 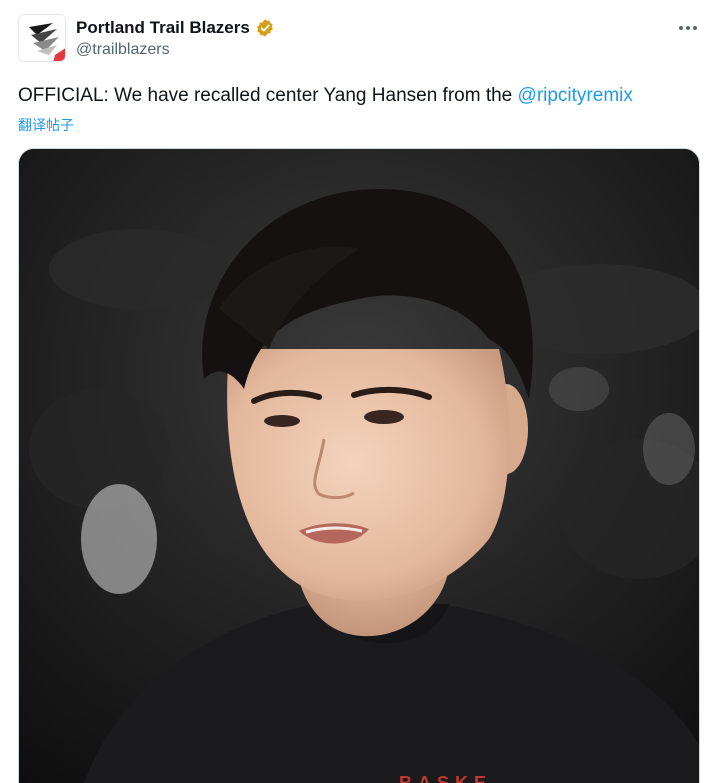 What do you see at coordinates (46, 125) in the screenshot?
I see `translate-post-link: 翻译帖子` at bounding box center [46, 125].